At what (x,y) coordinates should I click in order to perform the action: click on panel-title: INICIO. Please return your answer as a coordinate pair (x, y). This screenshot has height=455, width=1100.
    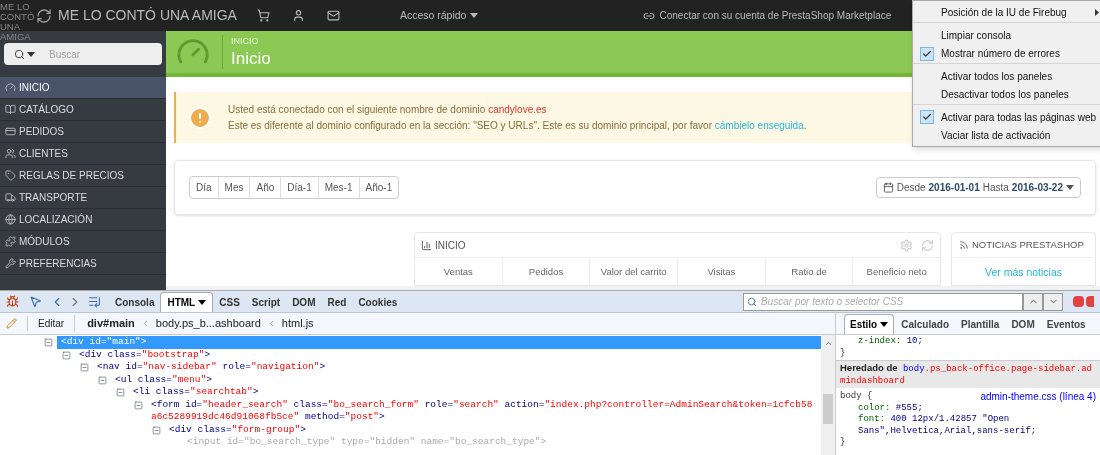
    Looking at the image, I should click on (450, 245).